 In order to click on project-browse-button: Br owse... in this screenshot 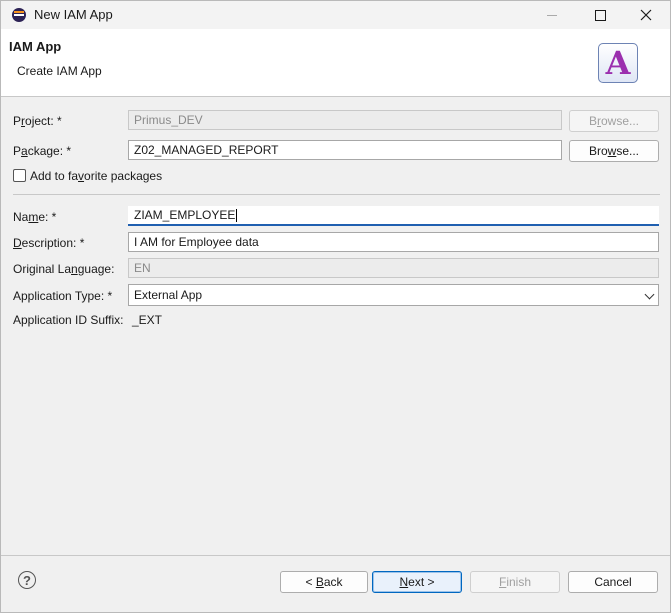, I will do `click(614, 121)`.